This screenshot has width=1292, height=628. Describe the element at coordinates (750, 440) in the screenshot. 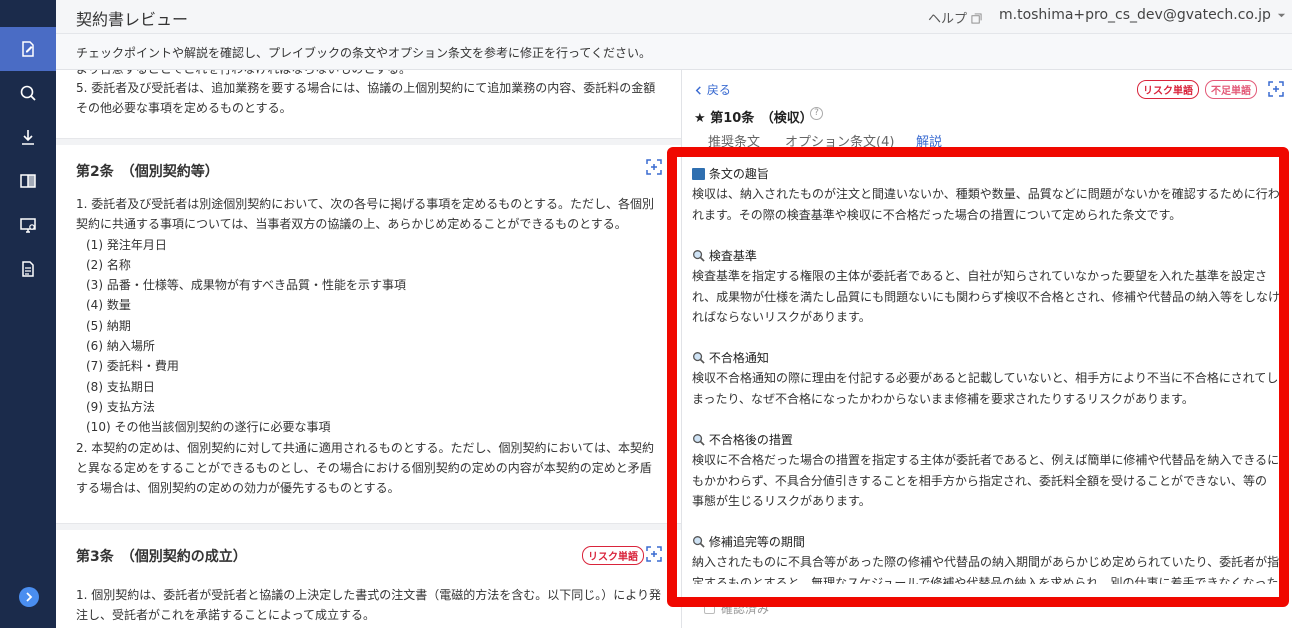

I see `section-heading-text: 不合格後の措置` at that location.